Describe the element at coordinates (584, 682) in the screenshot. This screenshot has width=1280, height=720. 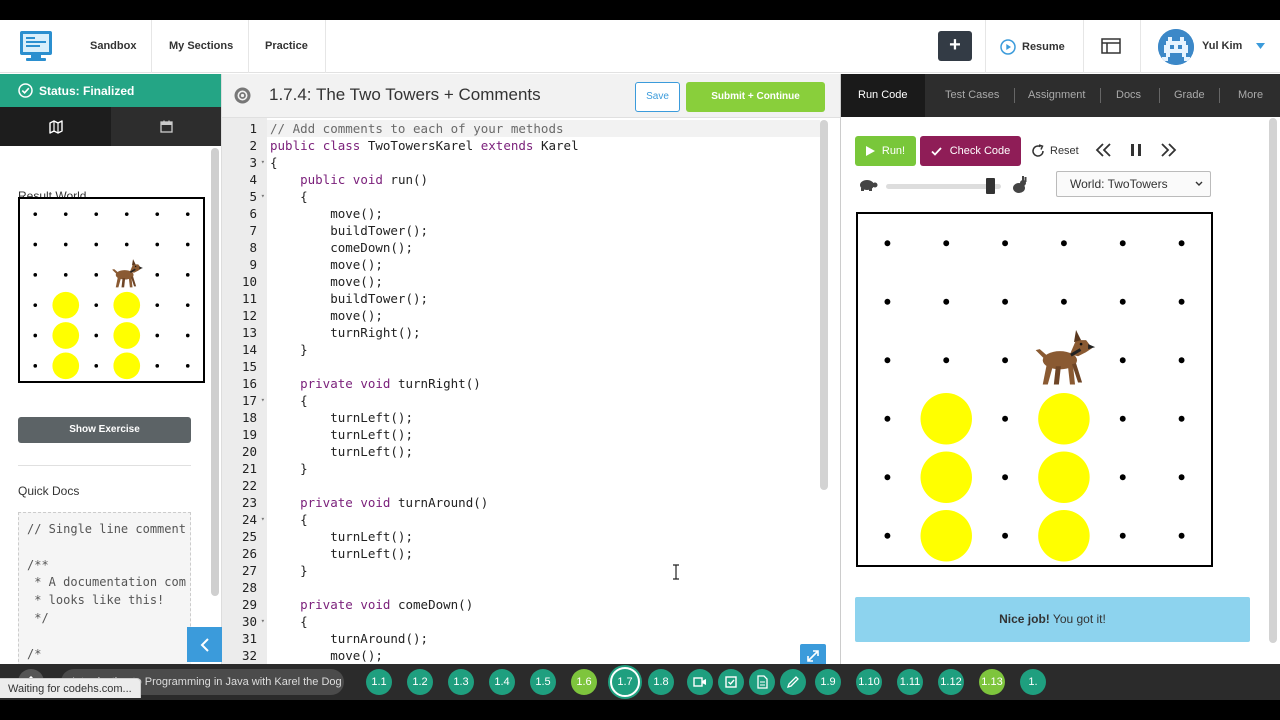
I see `lesson-1-6: 1.6` at that location.